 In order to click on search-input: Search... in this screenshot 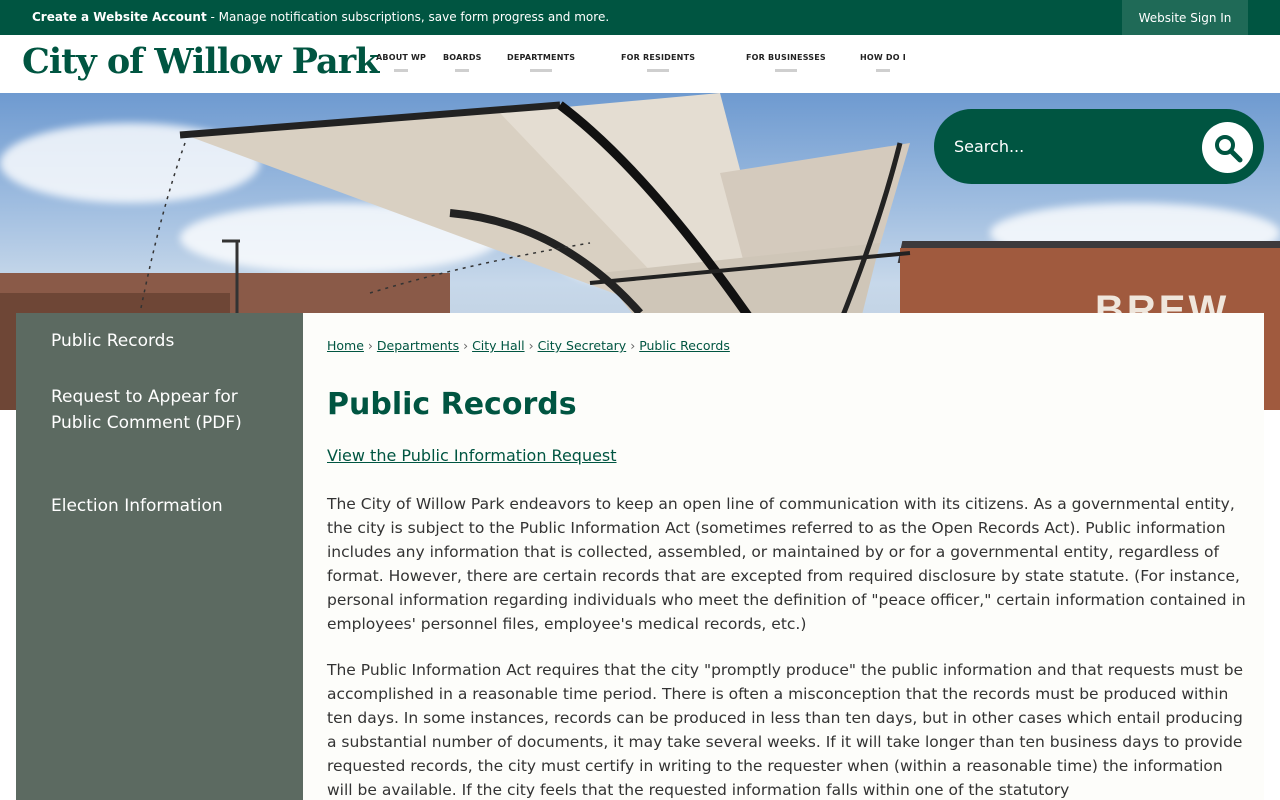, I will do `click(989, 146)`.